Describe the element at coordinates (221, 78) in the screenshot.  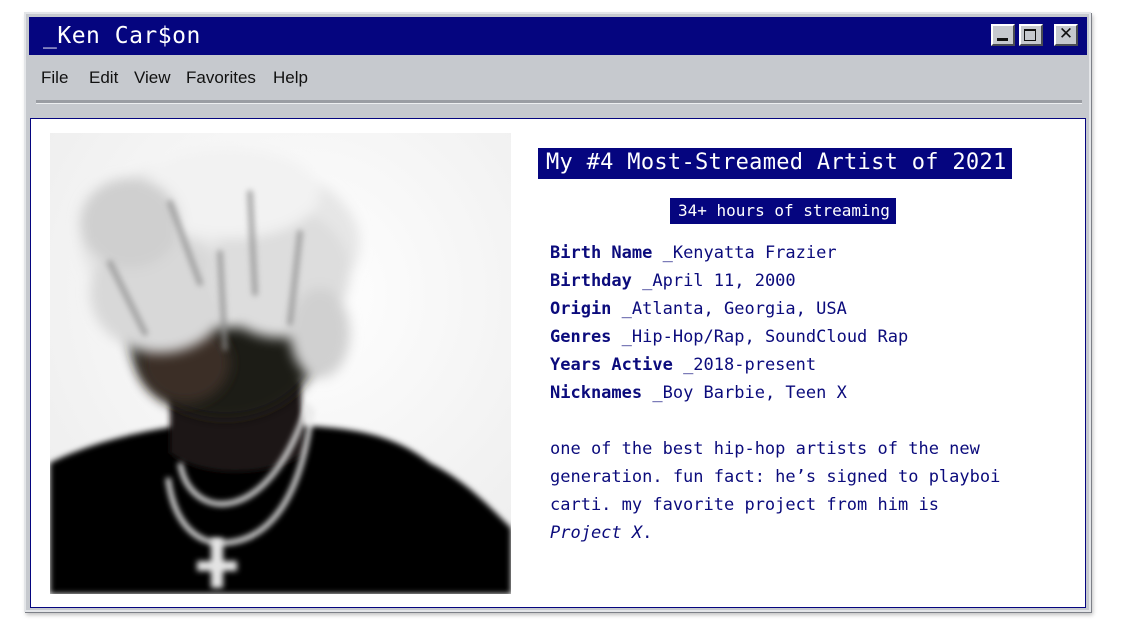
I see `menu-favorites: Favorites` at that location.